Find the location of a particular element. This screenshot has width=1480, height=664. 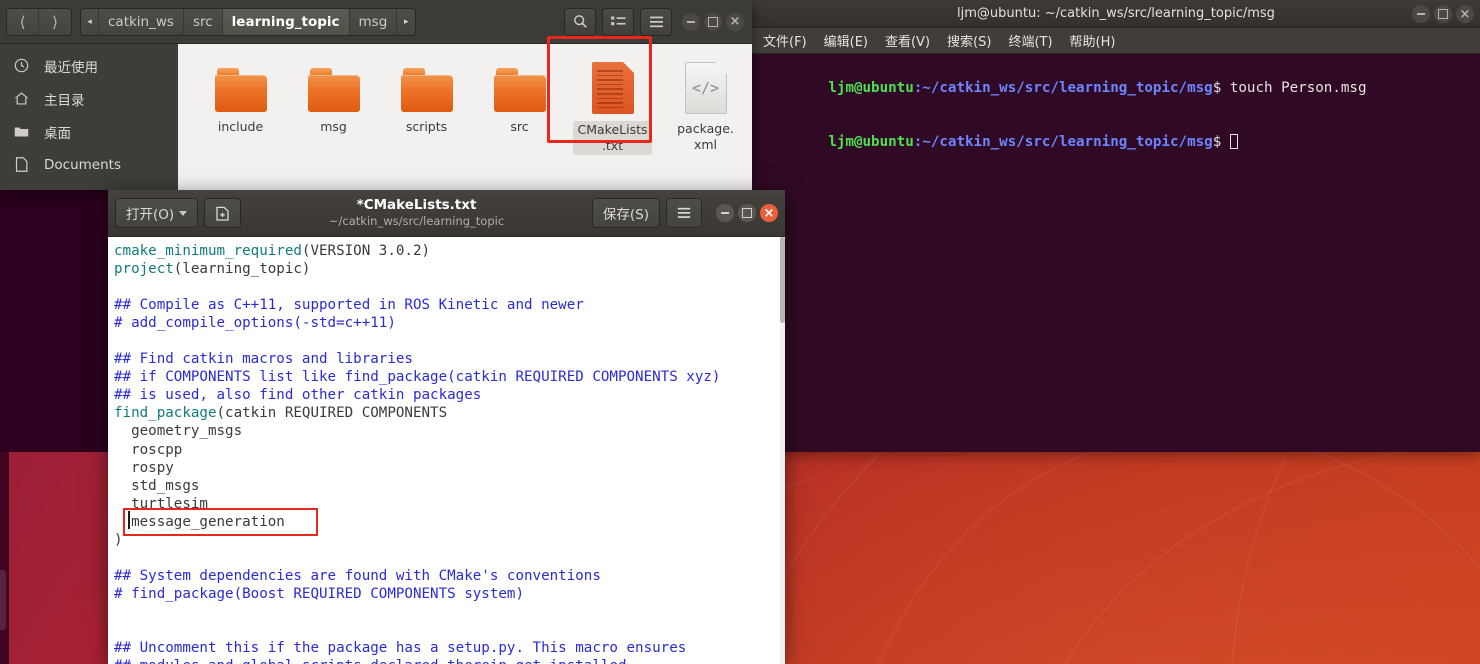

sidebar-item-recent: 最近使用 is located at coordinates (89, 65).